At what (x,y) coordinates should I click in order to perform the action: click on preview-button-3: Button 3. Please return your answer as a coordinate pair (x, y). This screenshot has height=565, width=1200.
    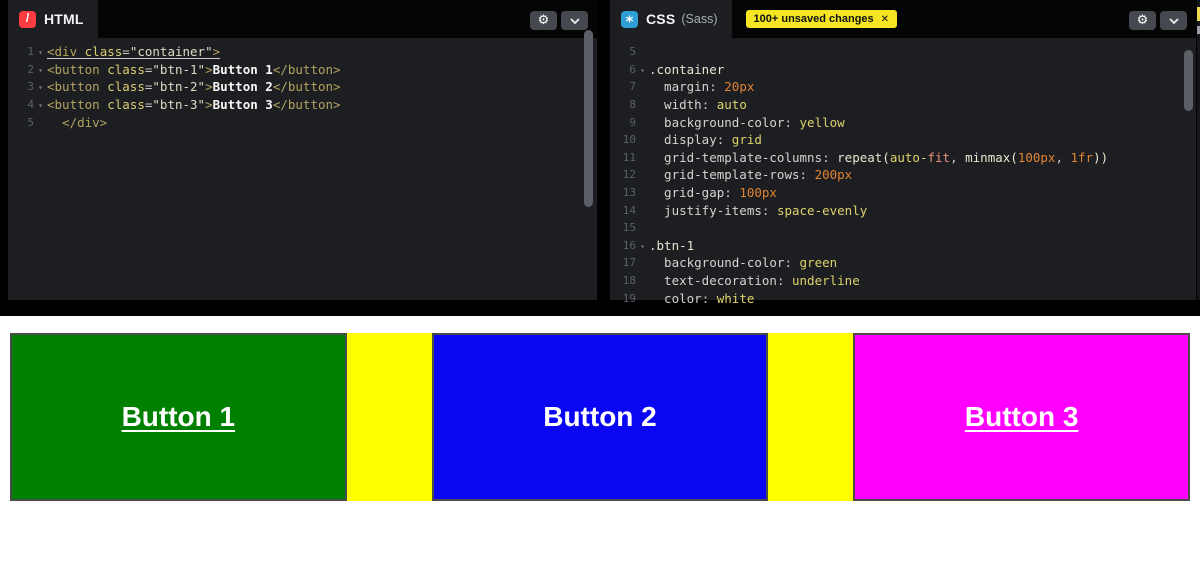
    Looking at the image, I should click on (1021, 417).